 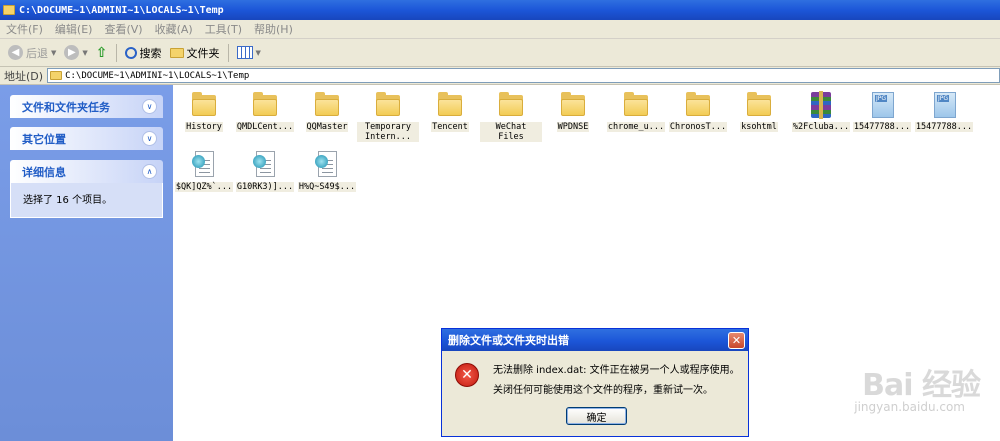 What do you see at coordinates (616, 370) in the screenshot?
I see `error-message: 无法删除 index.dat: 文件正在被另一个人或程序使用。` at bounding box center [616, 370].